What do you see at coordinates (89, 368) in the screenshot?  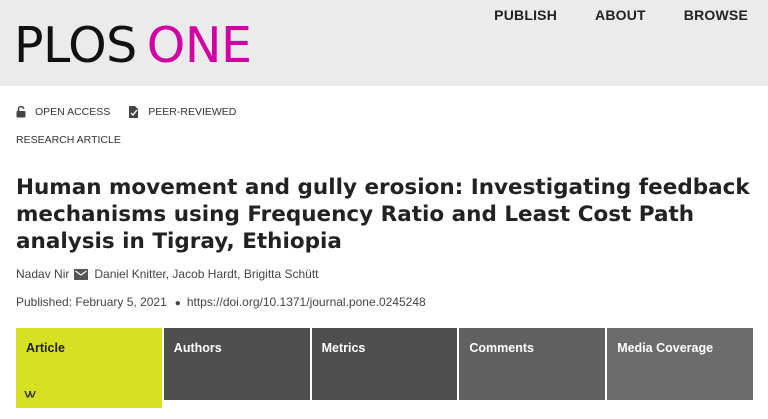 I see `tab-article: Article ˅˅` at bounding box center [89, 368].